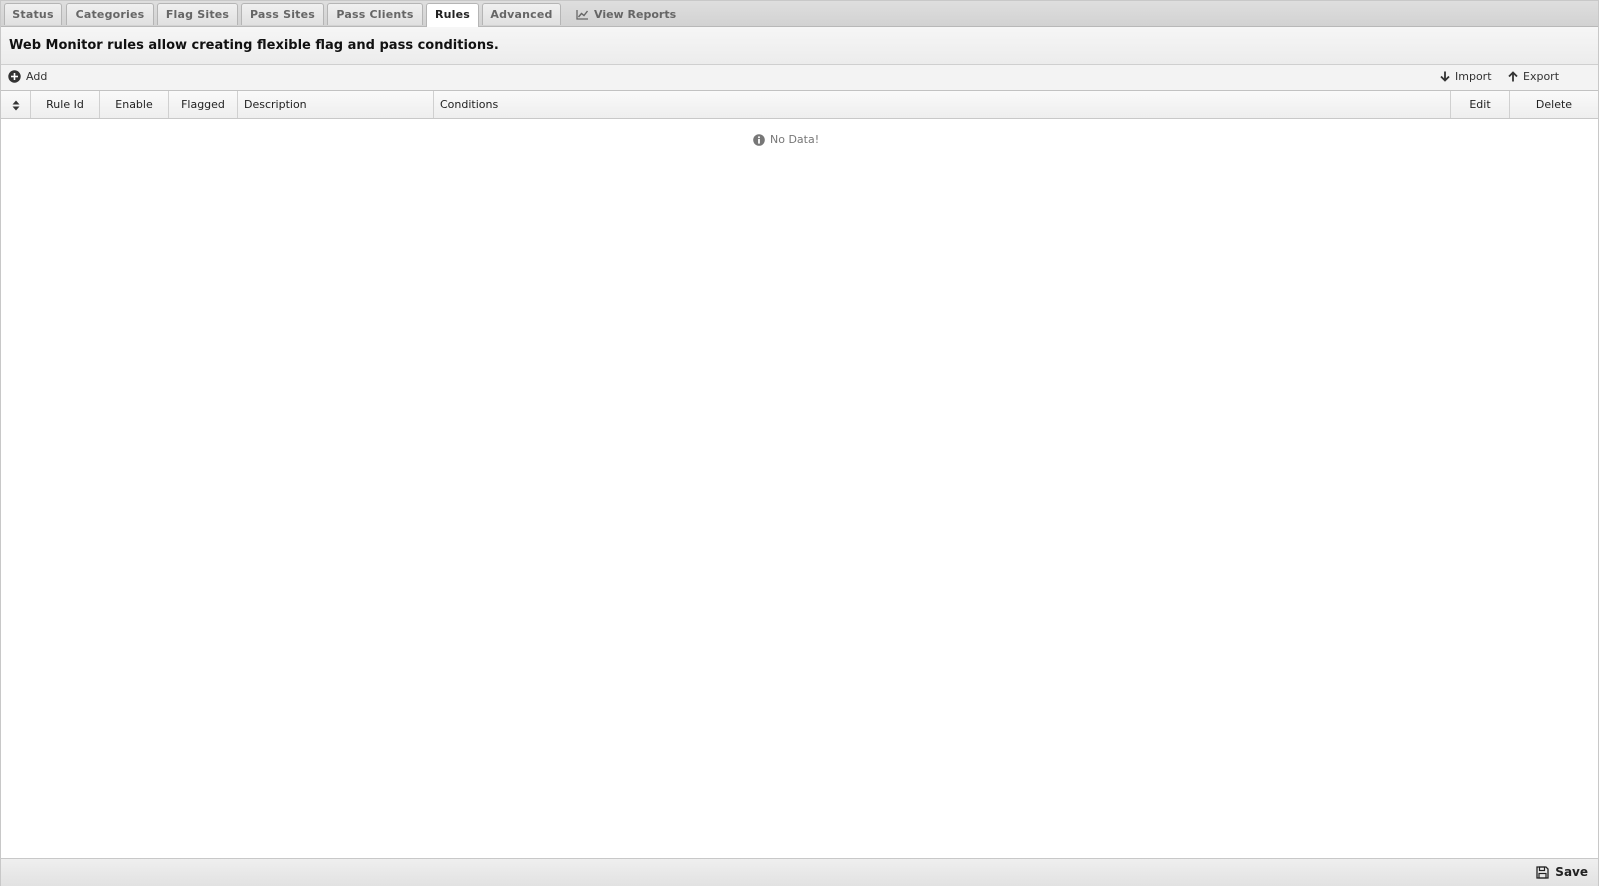  What do you see at coordinates (1542, 872) in the screenshot?
I see `floppy-disk-icon` at bounding box center [1542, 872].